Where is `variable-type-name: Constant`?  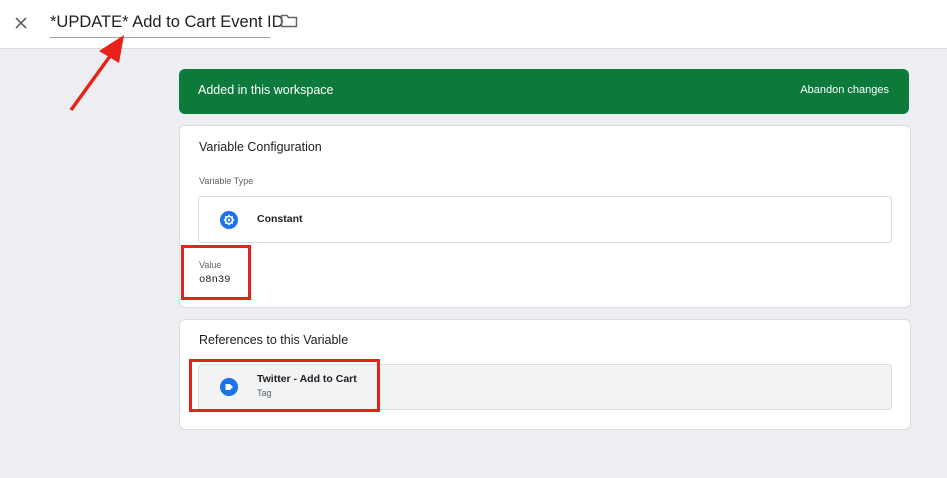
variable-type-name: Constant is located at coordinates (280, 219).